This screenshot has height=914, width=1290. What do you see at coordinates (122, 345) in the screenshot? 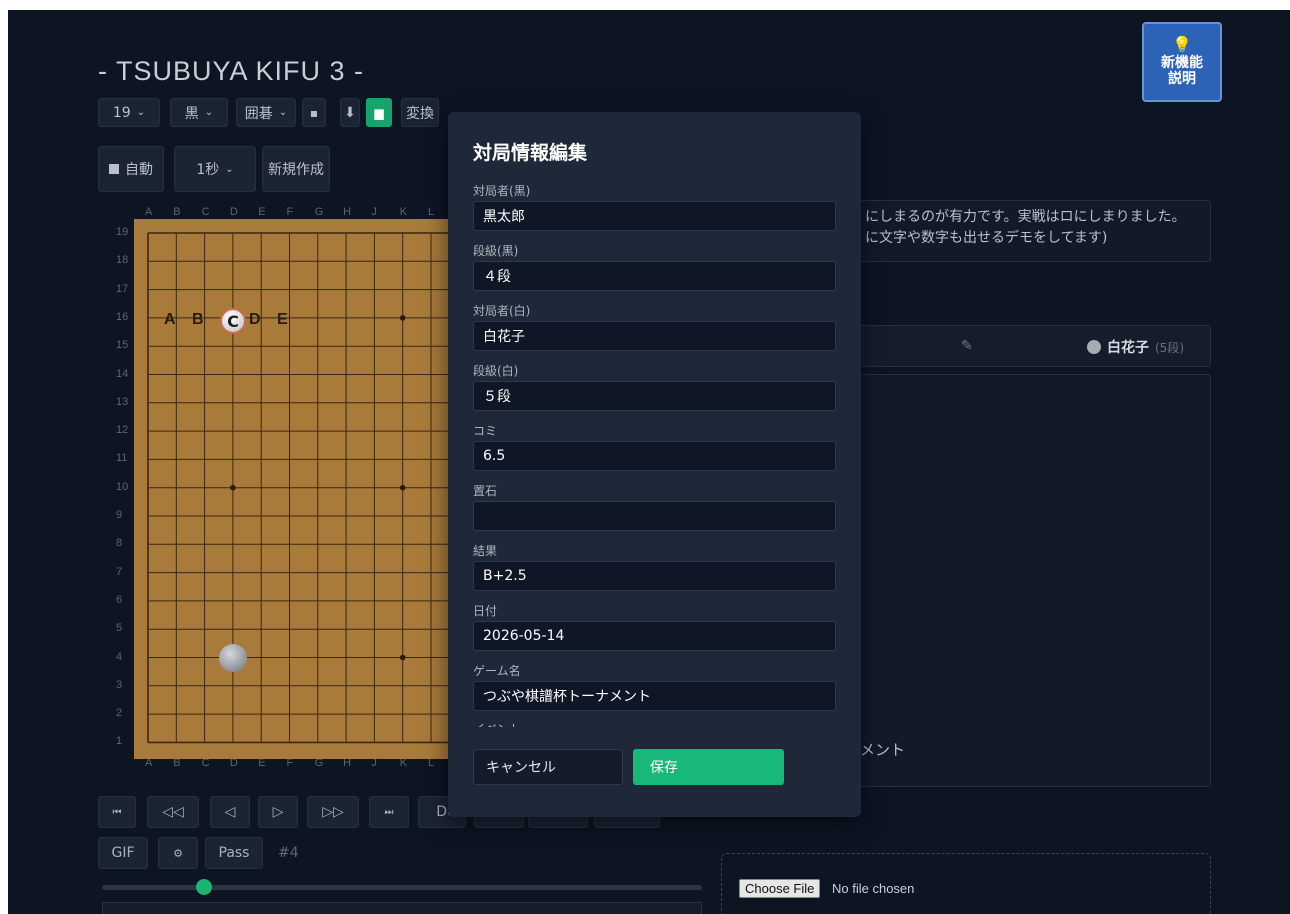
I see `row-label: 15` at bounding box center [122, 345].